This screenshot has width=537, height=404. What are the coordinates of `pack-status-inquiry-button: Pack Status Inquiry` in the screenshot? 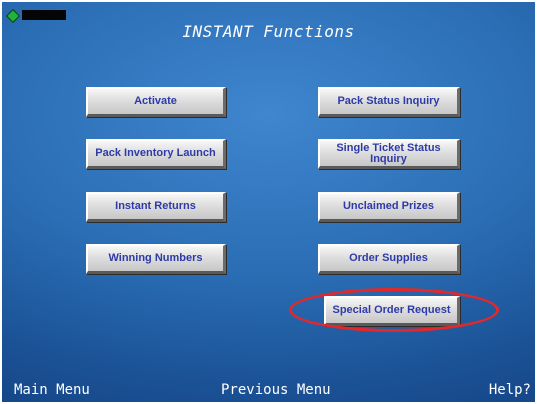 It's located at (389, 102).